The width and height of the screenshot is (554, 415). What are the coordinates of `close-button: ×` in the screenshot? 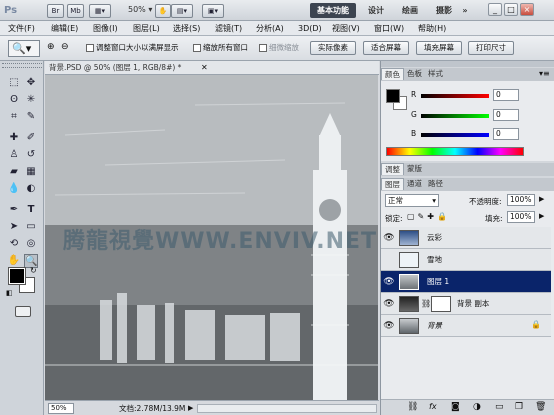 It's located at (527, 9).